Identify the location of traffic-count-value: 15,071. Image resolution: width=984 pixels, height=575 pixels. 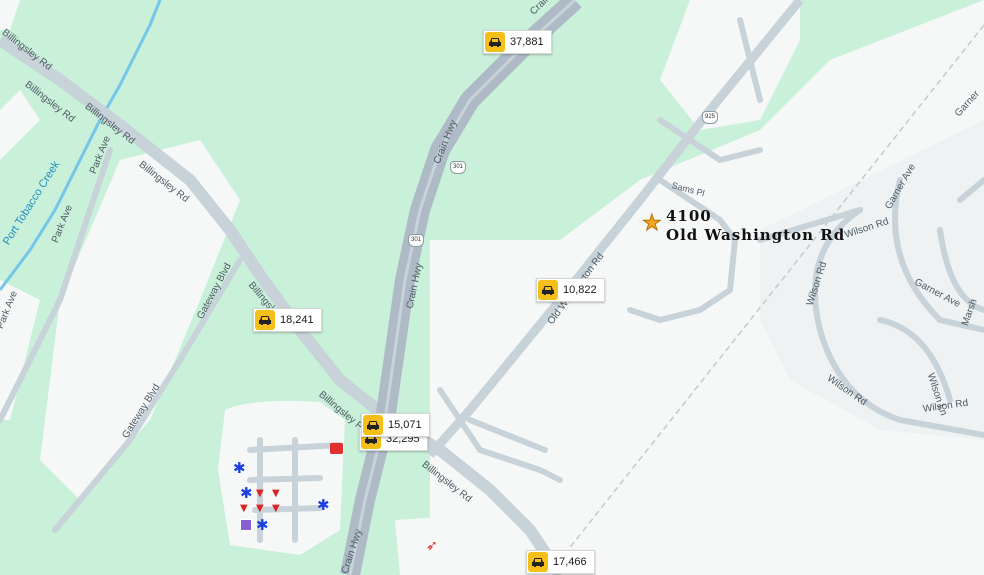
(405, 425).